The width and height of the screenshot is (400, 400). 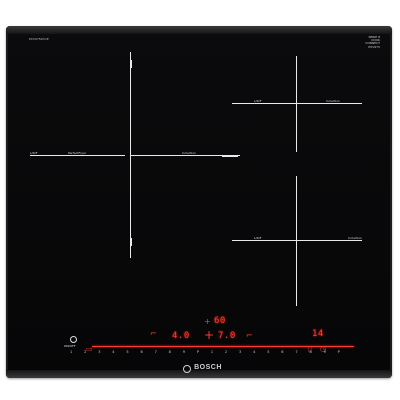 I want to click on slider-redbar, so click(x=223, y=346).